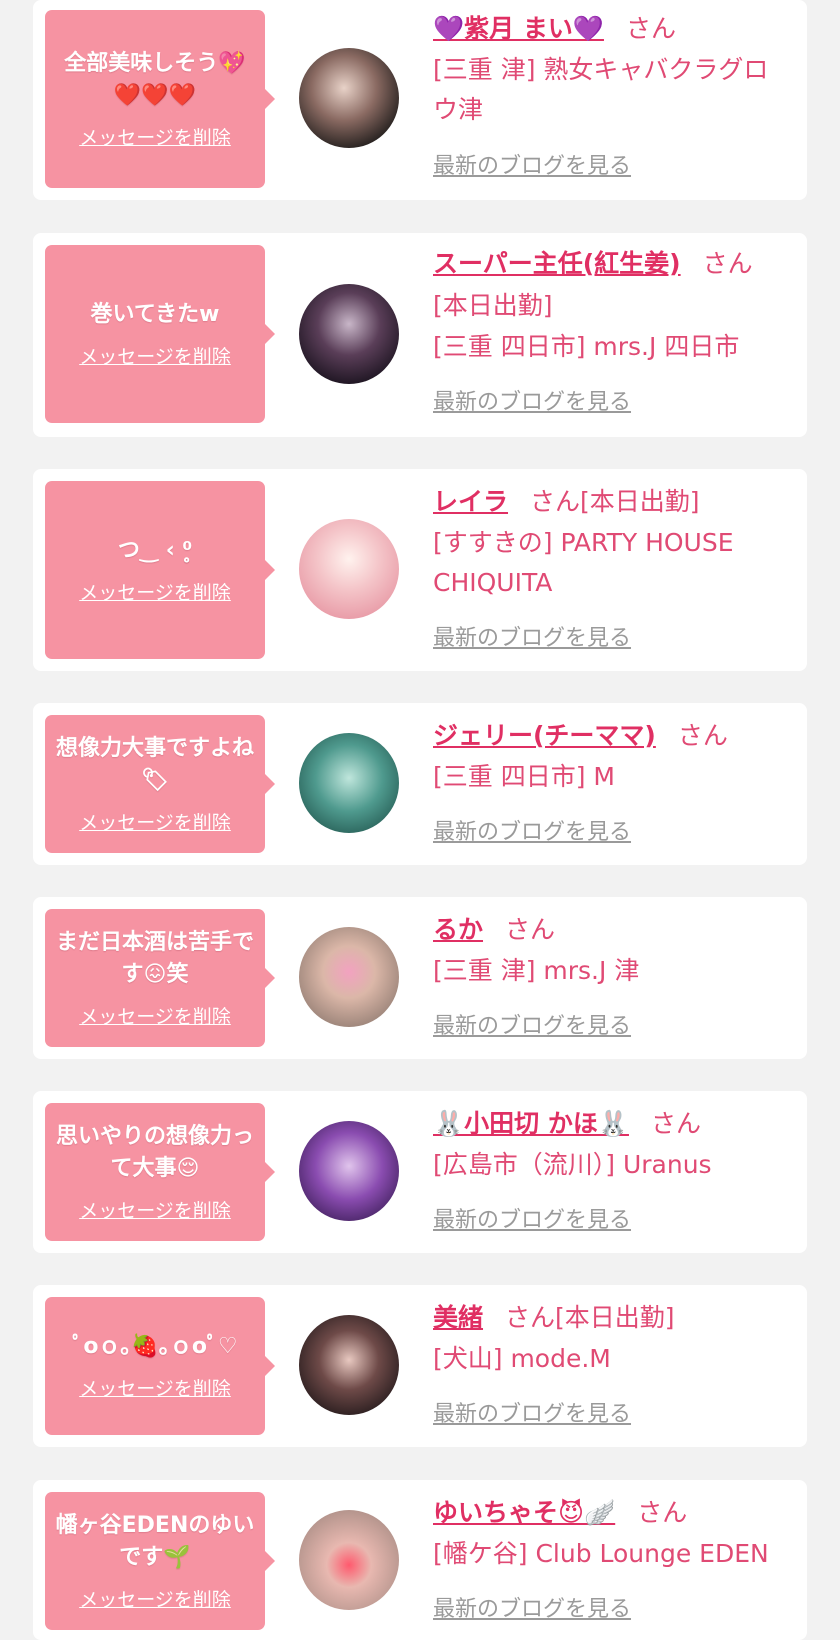 This screenshot has height=1640, width=840. I want to click on cast-name-link: ゆいちゃそ😈🪽, so click(524, 1512).